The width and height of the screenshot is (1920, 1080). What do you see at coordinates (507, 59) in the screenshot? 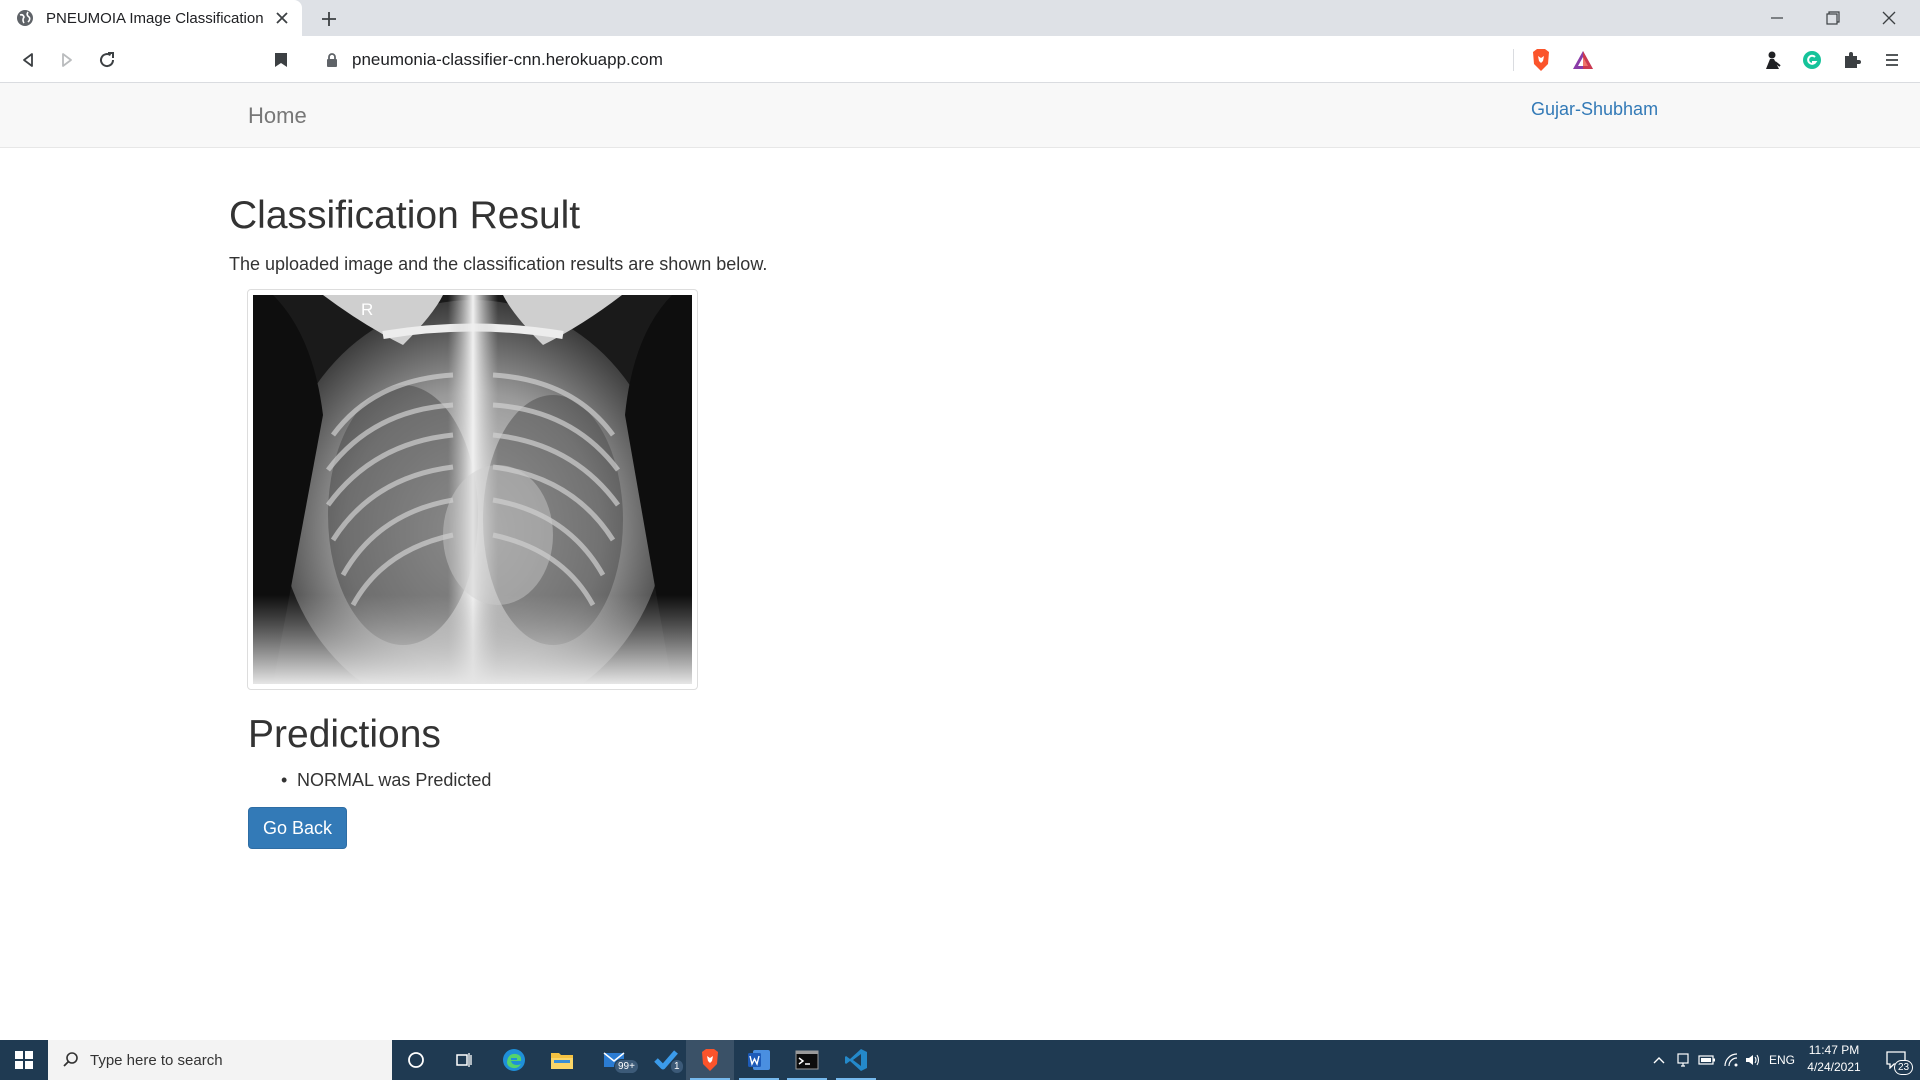
I see `url-text: pneumonia-classifier-cnn.herokuapp.com` at bounding box center [507, 59].